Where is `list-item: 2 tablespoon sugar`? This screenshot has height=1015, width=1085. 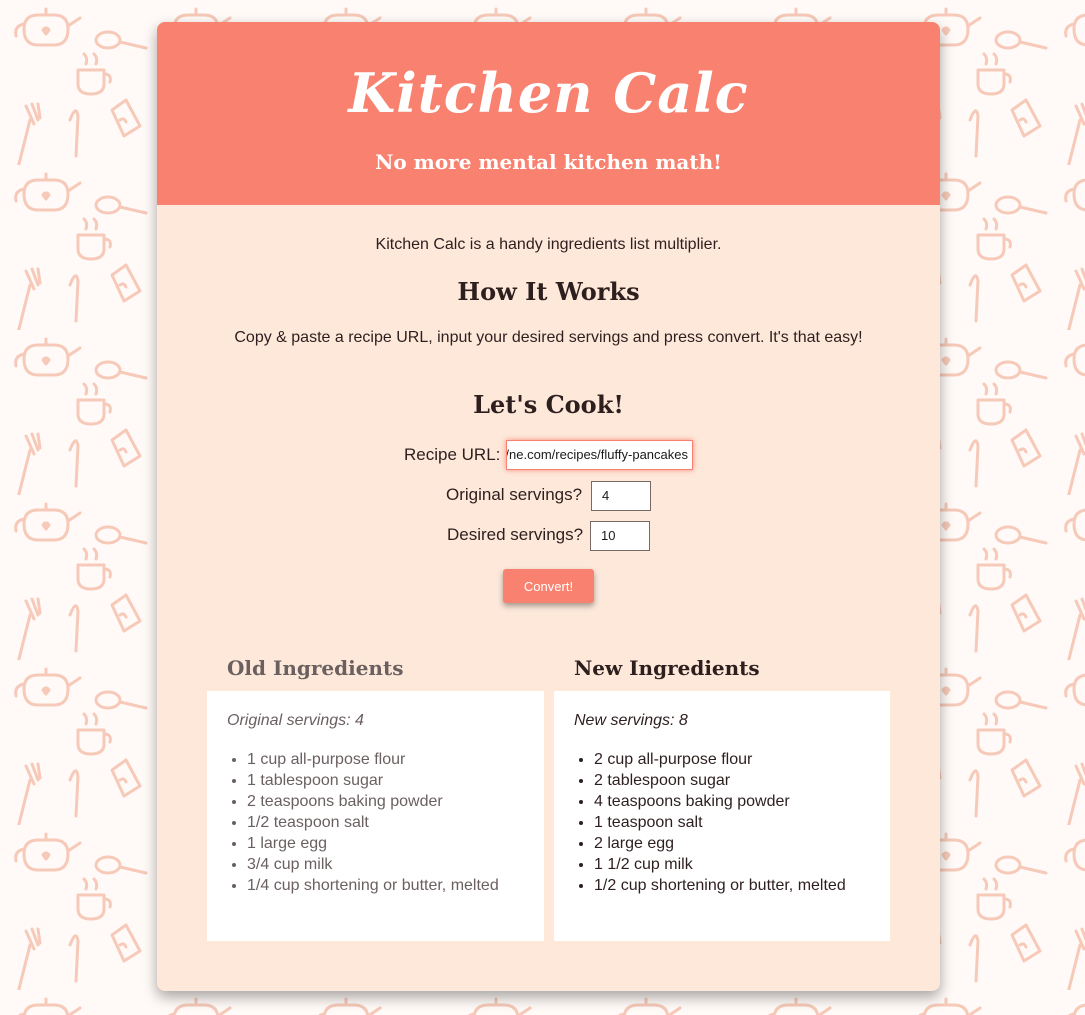 list-item: 2 tablespoon sugar is located at coordinates (732, 780).